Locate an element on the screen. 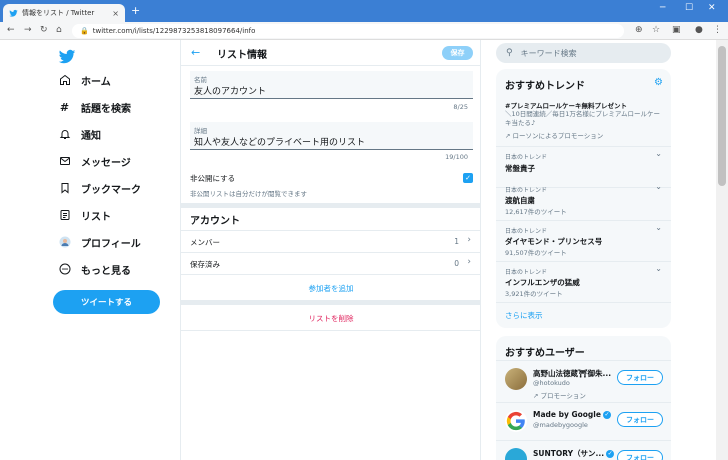 This screenshot has height=460, width=728. scrollbar-thumb is located at coordinates (722, 116).